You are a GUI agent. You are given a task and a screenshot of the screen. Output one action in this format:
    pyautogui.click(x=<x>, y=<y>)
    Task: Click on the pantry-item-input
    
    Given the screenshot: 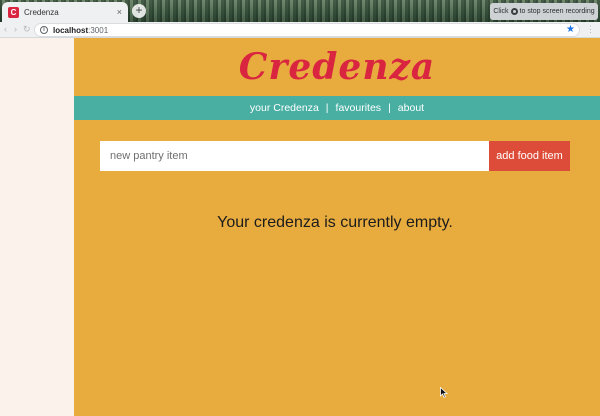 What is the action you would take?
    pyautogui.click(x=294, y=156)
    